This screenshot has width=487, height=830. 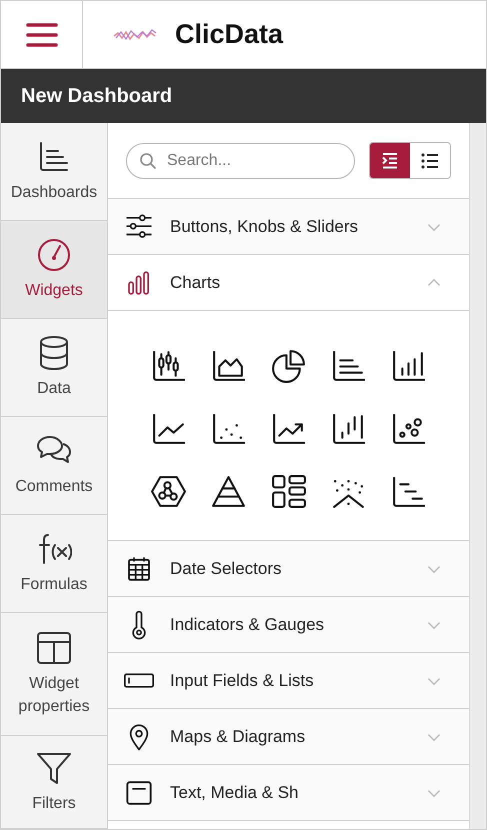 I want to click on tile-grid-icon, so click(x=288, y=491).